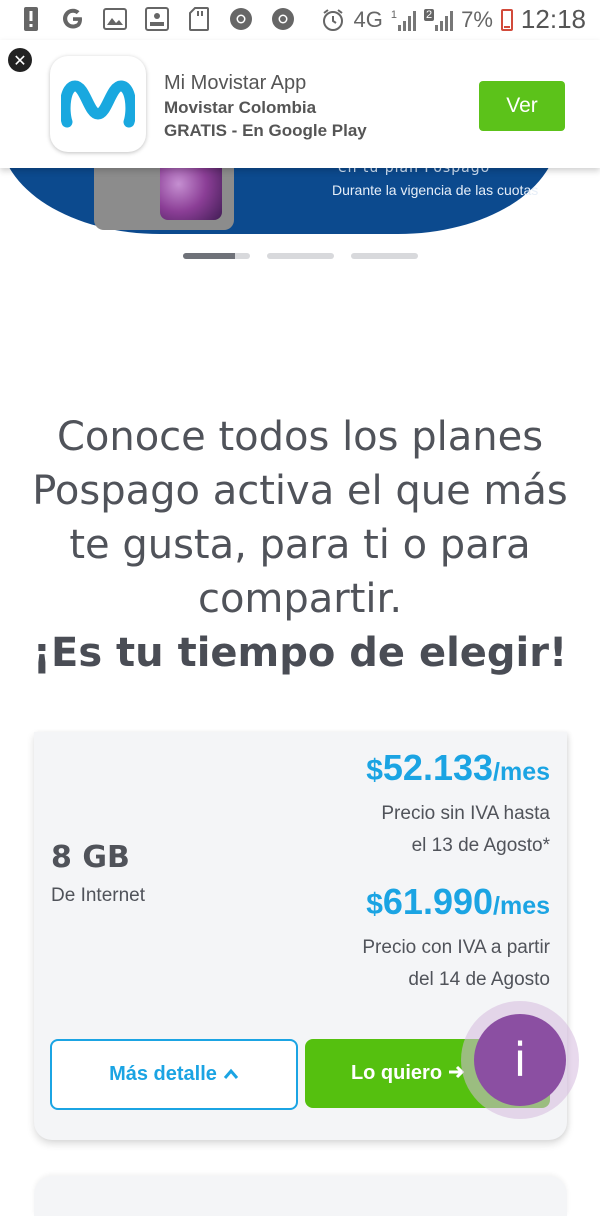  I want to click on headline-line: Pospago activa el que más, so click(300, 491).